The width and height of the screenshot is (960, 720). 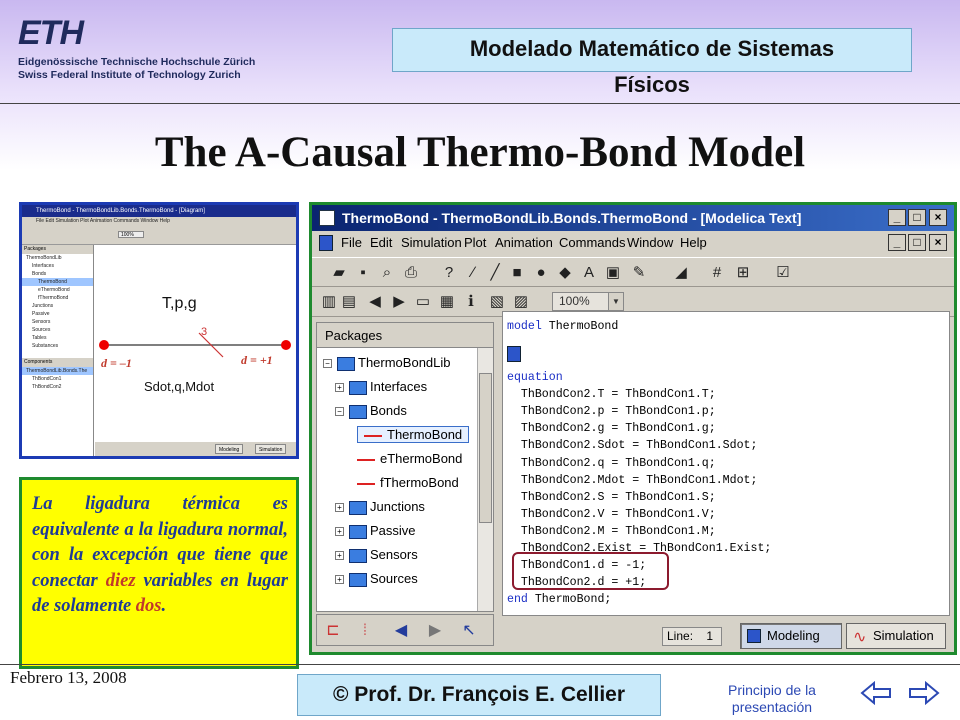 I want to click on rectangle-tool-icon: ■, so click(x=517, y=273).